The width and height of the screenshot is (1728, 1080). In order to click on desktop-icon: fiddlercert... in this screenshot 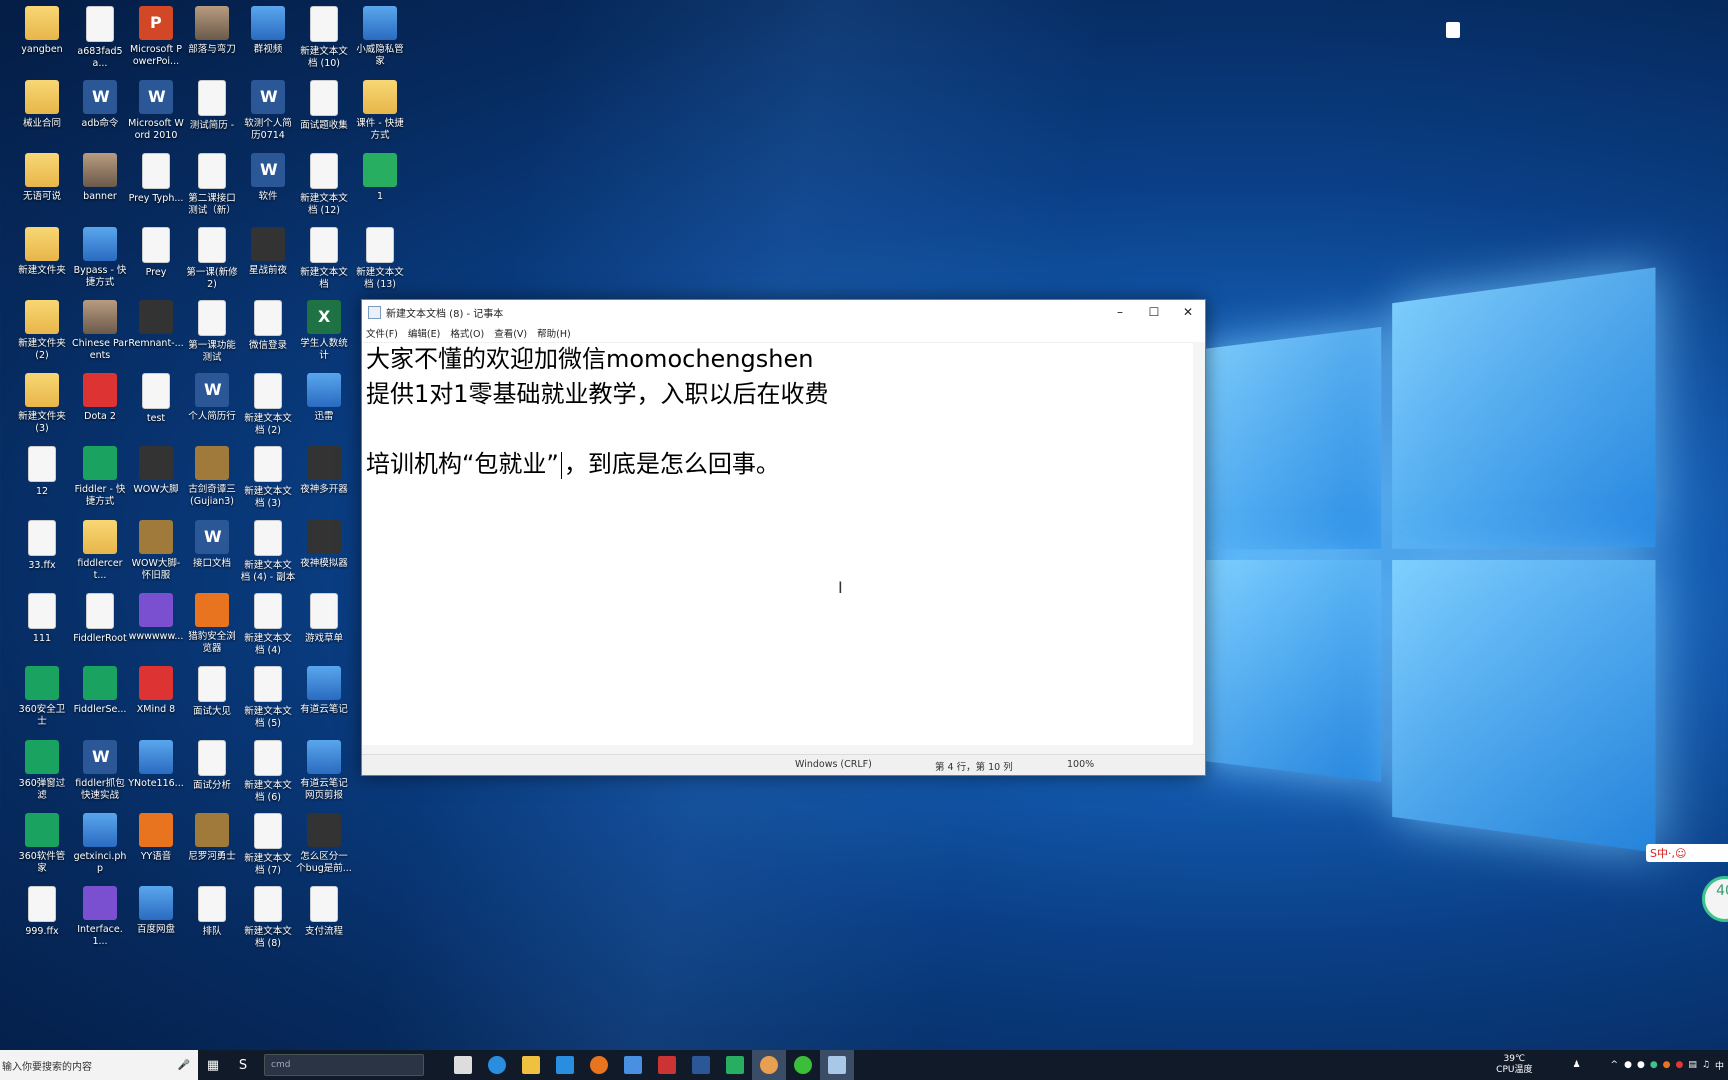, I will do `click(100, 551)`.